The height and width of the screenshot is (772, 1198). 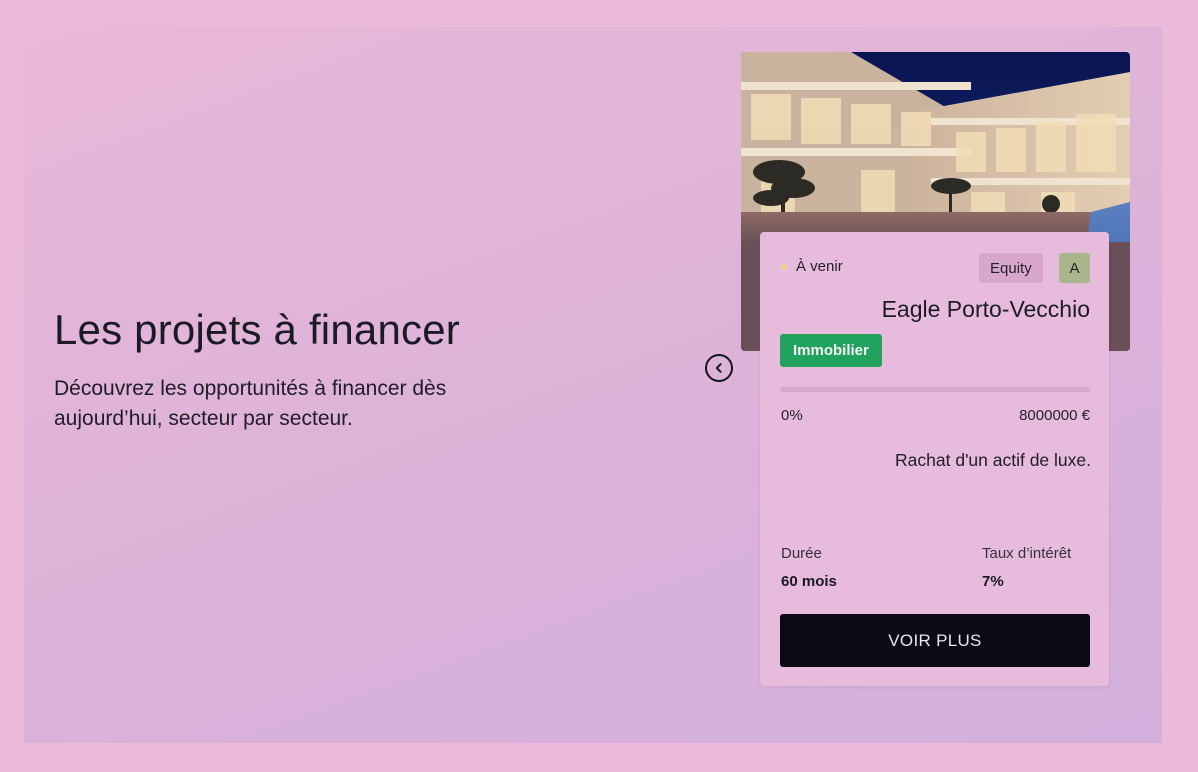 What do you see at coordinates (935, 640) in the screenshot?
I see `see-more-button: VOIR PLUS` at bounding box center [935, 640].